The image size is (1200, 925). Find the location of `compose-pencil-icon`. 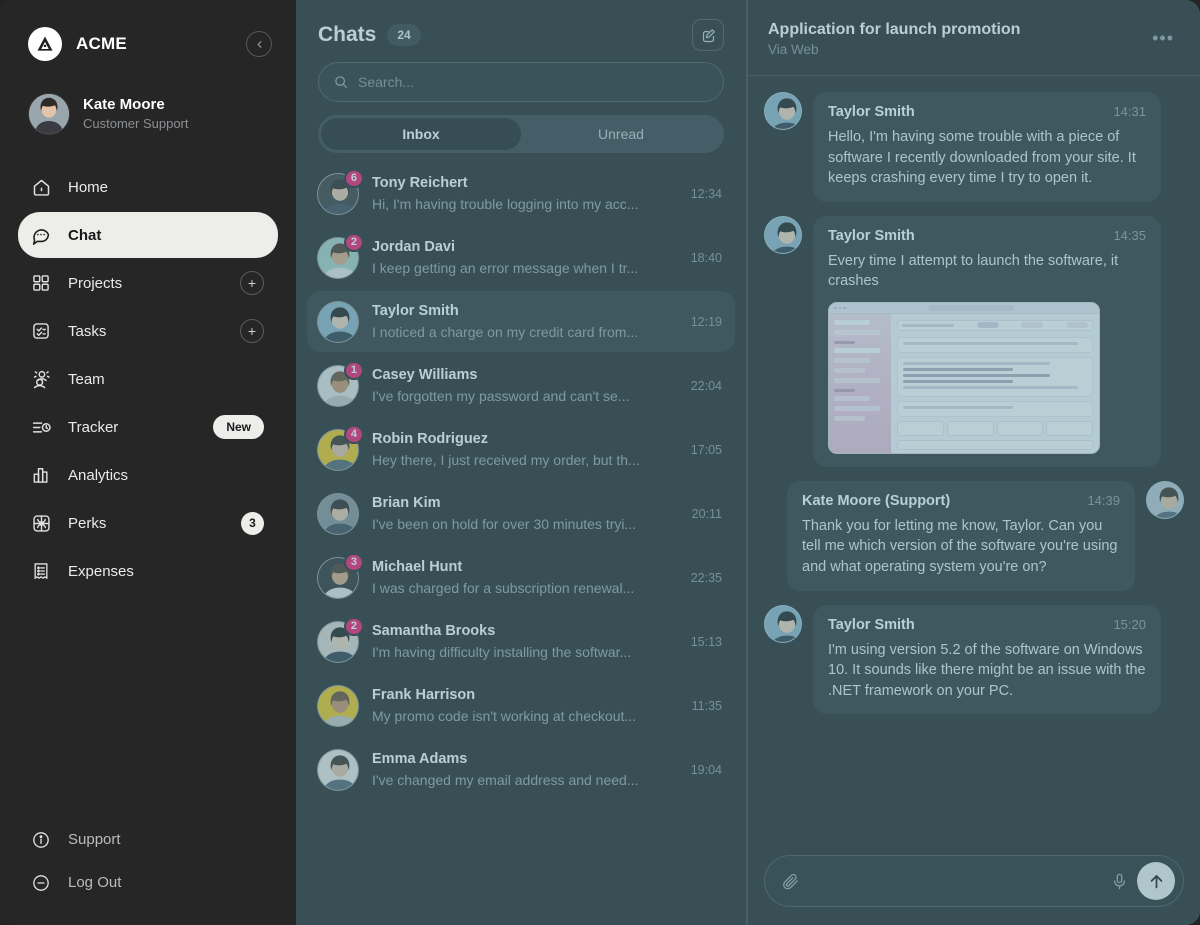

compose-pencil-icon is located at coordinates (708, 35).